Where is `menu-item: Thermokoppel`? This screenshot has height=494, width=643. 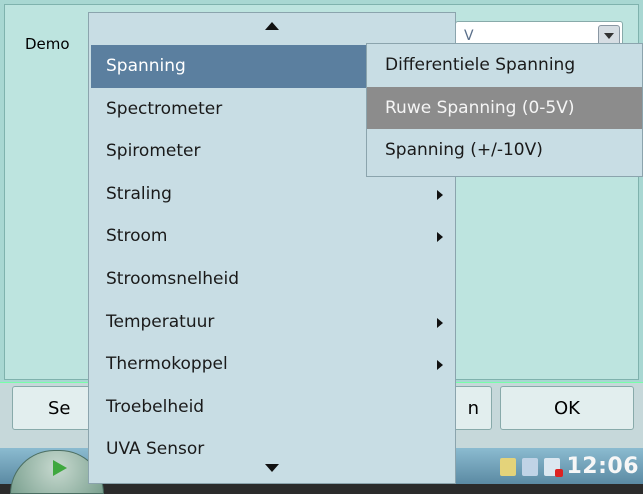
menu-item: Thermokoppel is located at coordinates (272, 364).